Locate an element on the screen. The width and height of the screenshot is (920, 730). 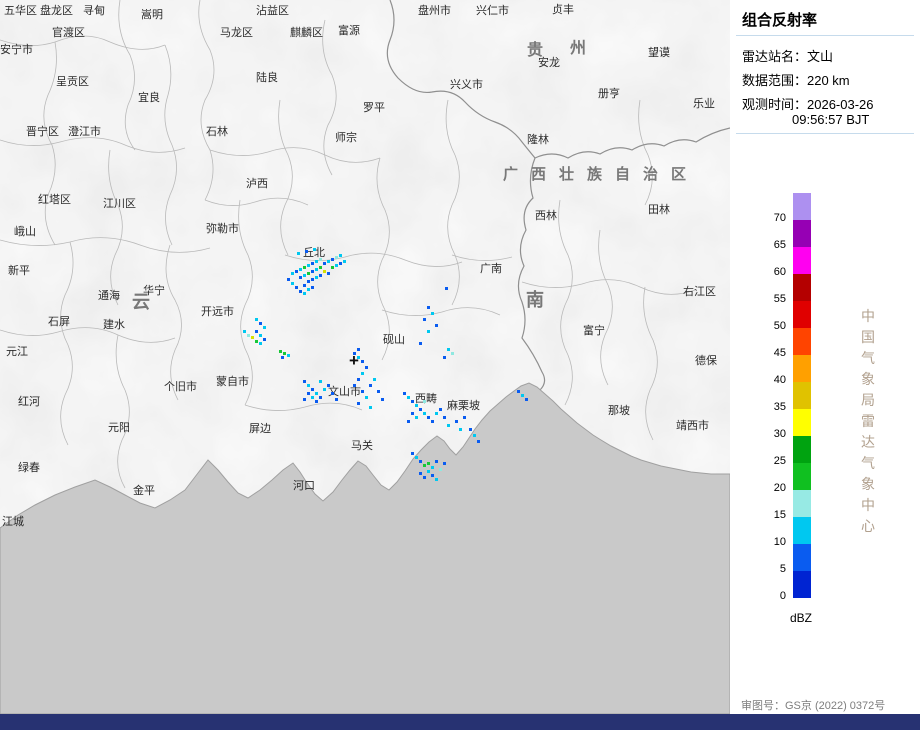
map-place-label: 乐业 is located at coordinates (704, 104).